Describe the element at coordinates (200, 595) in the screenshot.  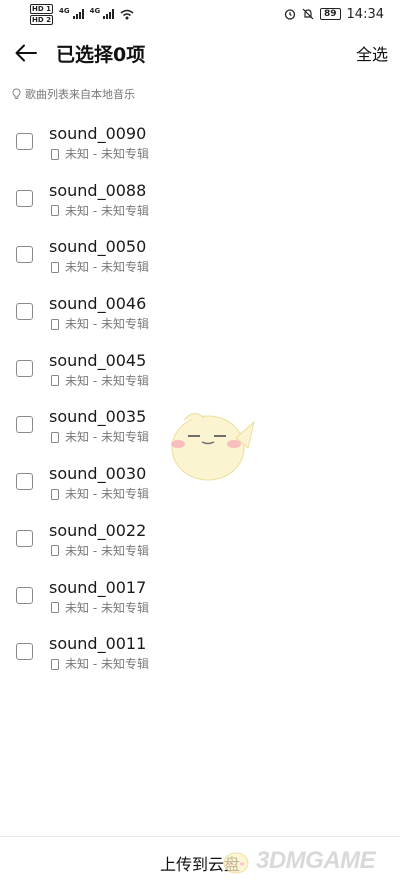
I see `list-item: sound_0017 未知 - 未知专辑` at that location.